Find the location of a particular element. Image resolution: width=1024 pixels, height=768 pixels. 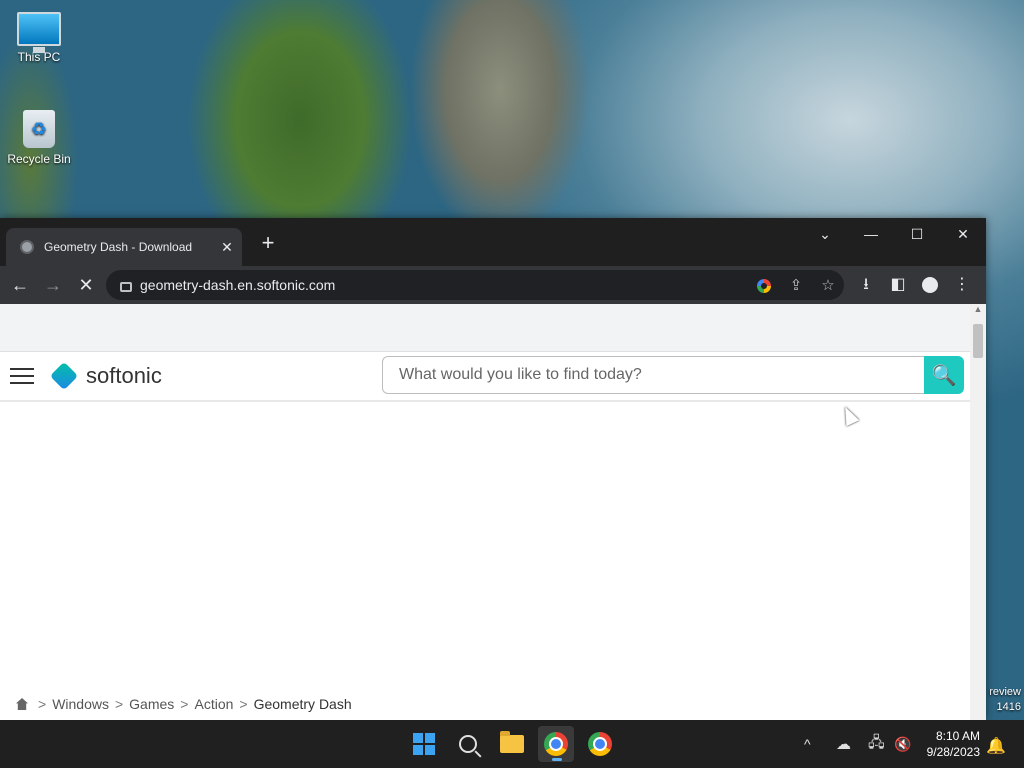

new-tab-button: + is located at coordinates (268, 243).